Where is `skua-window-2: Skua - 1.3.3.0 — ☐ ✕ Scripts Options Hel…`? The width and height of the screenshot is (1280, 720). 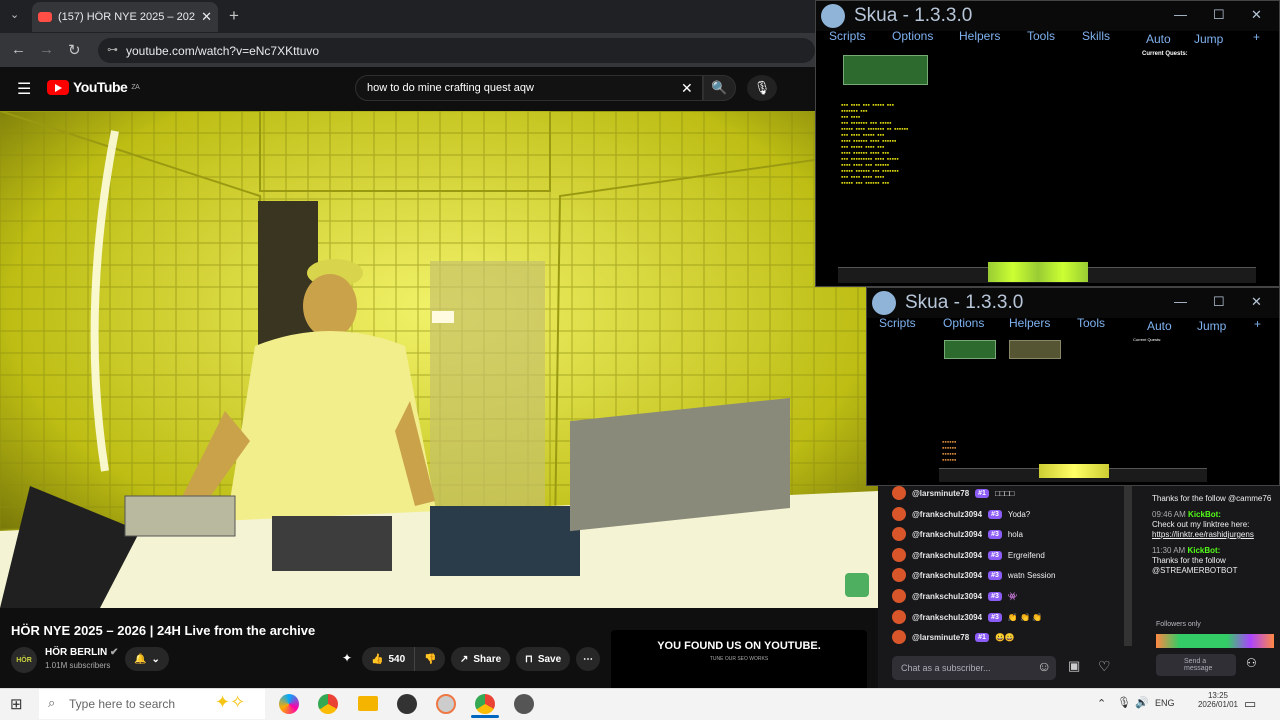
skua-window-2: Skua - 1.3.3.0 — ☐ ✕ Scripts Options Hel… is located at coordinates (1073, 386).